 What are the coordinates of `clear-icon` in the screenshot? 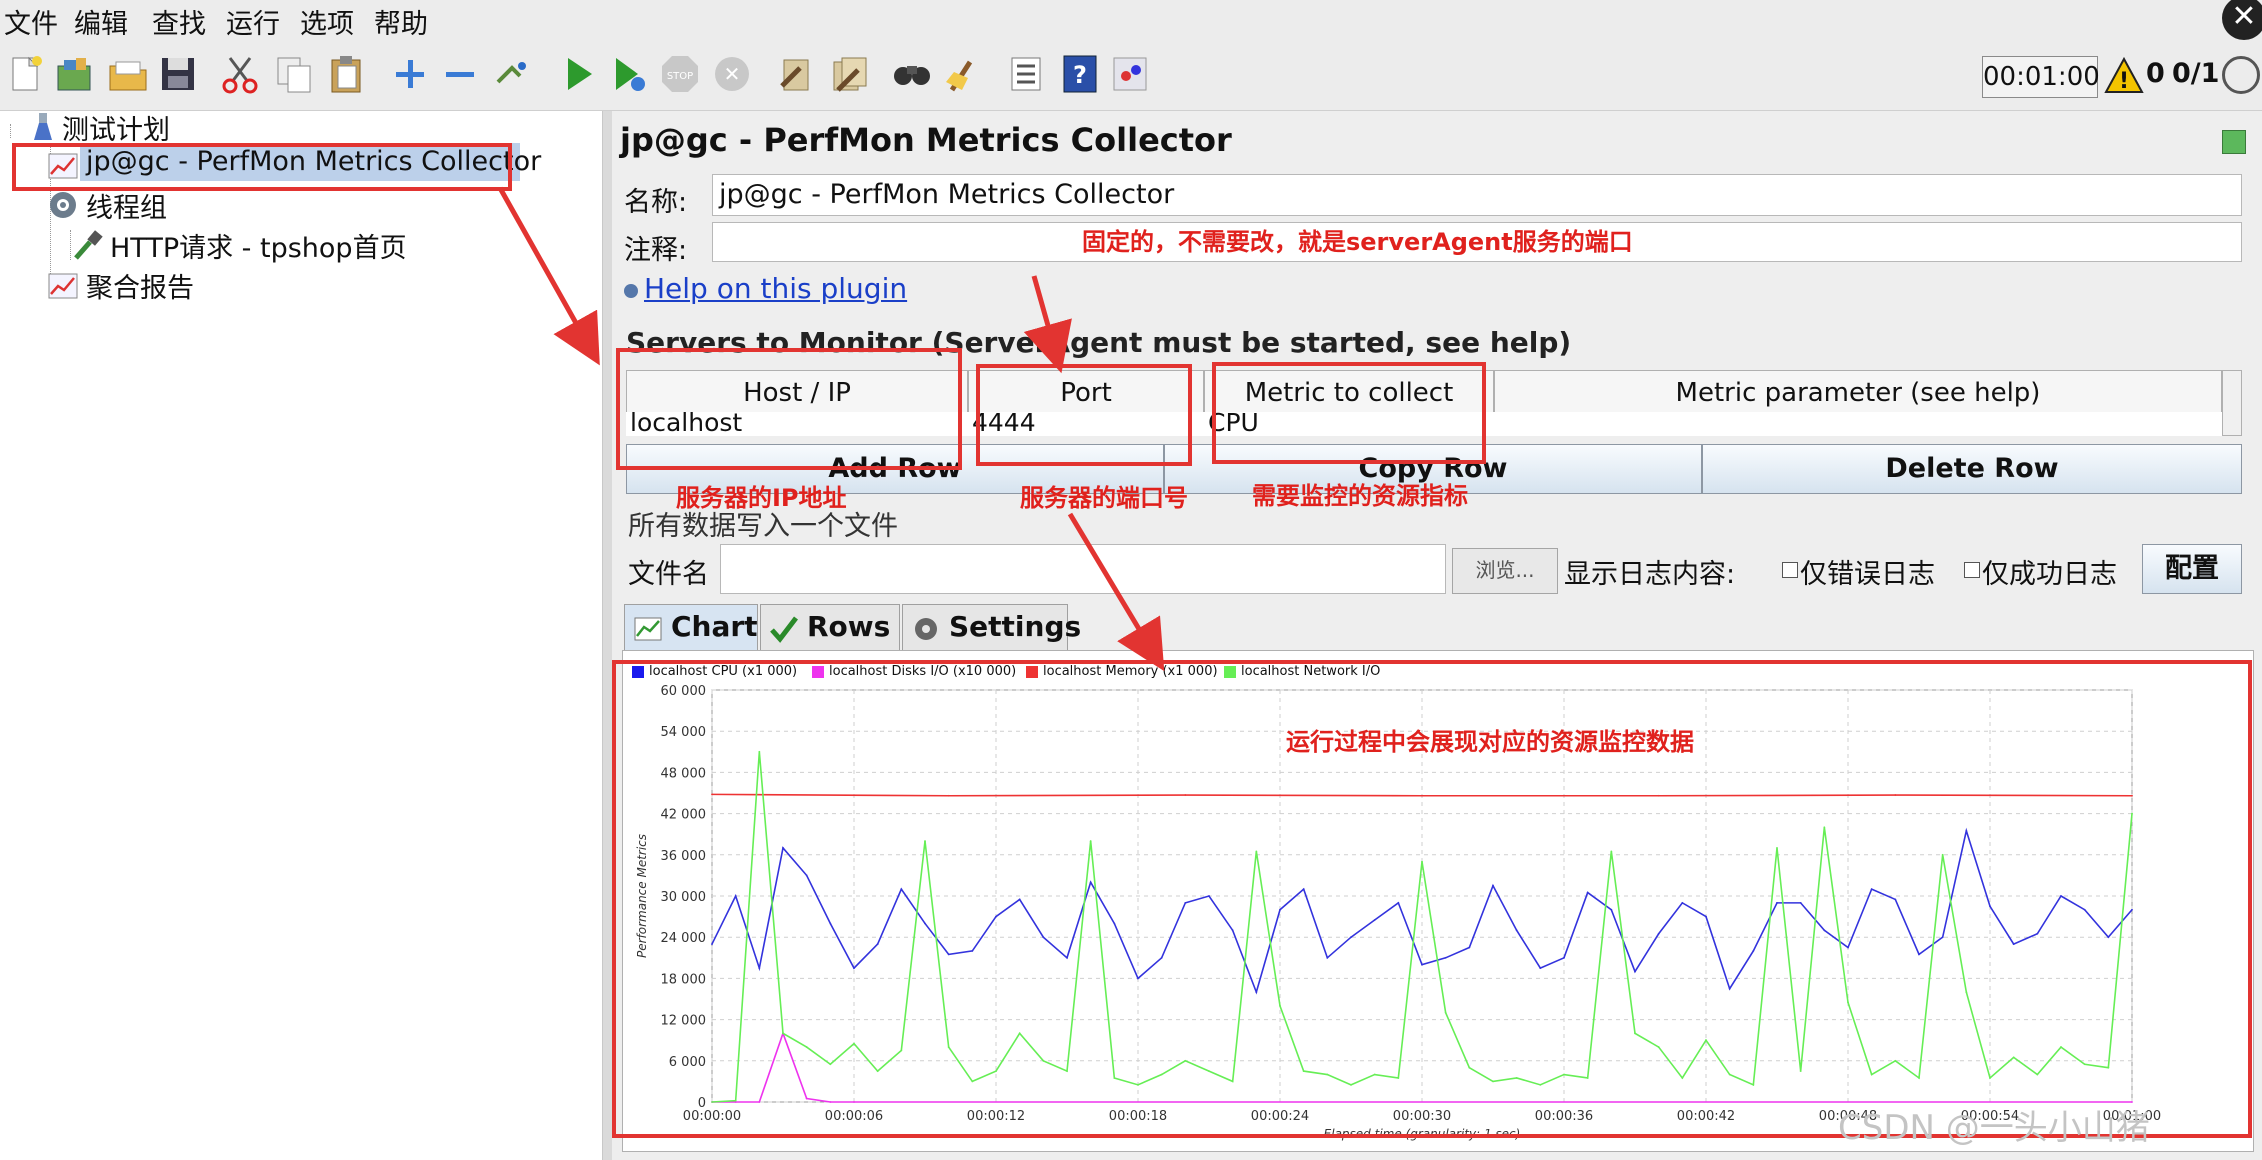 It's located at (796, 74).